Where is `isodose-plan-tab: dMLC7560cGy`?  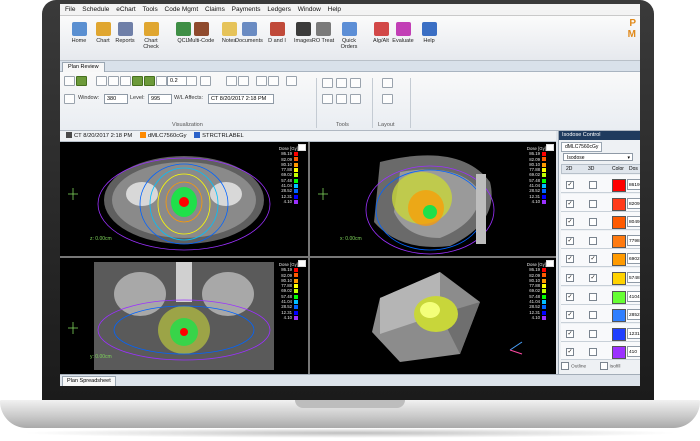 isodose-plan-tab: dMLC7560cGy is located at coordinates (582, 147).